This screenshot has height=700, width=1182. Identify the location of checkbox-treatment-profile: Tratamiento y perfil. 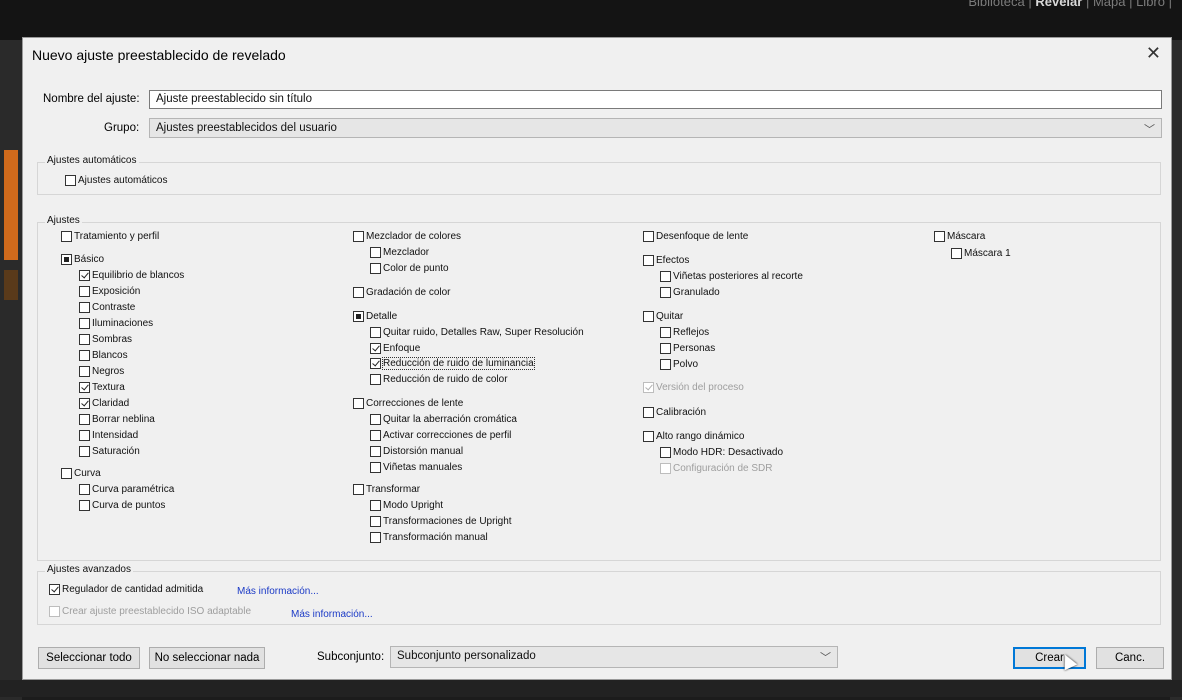
(110, 236).